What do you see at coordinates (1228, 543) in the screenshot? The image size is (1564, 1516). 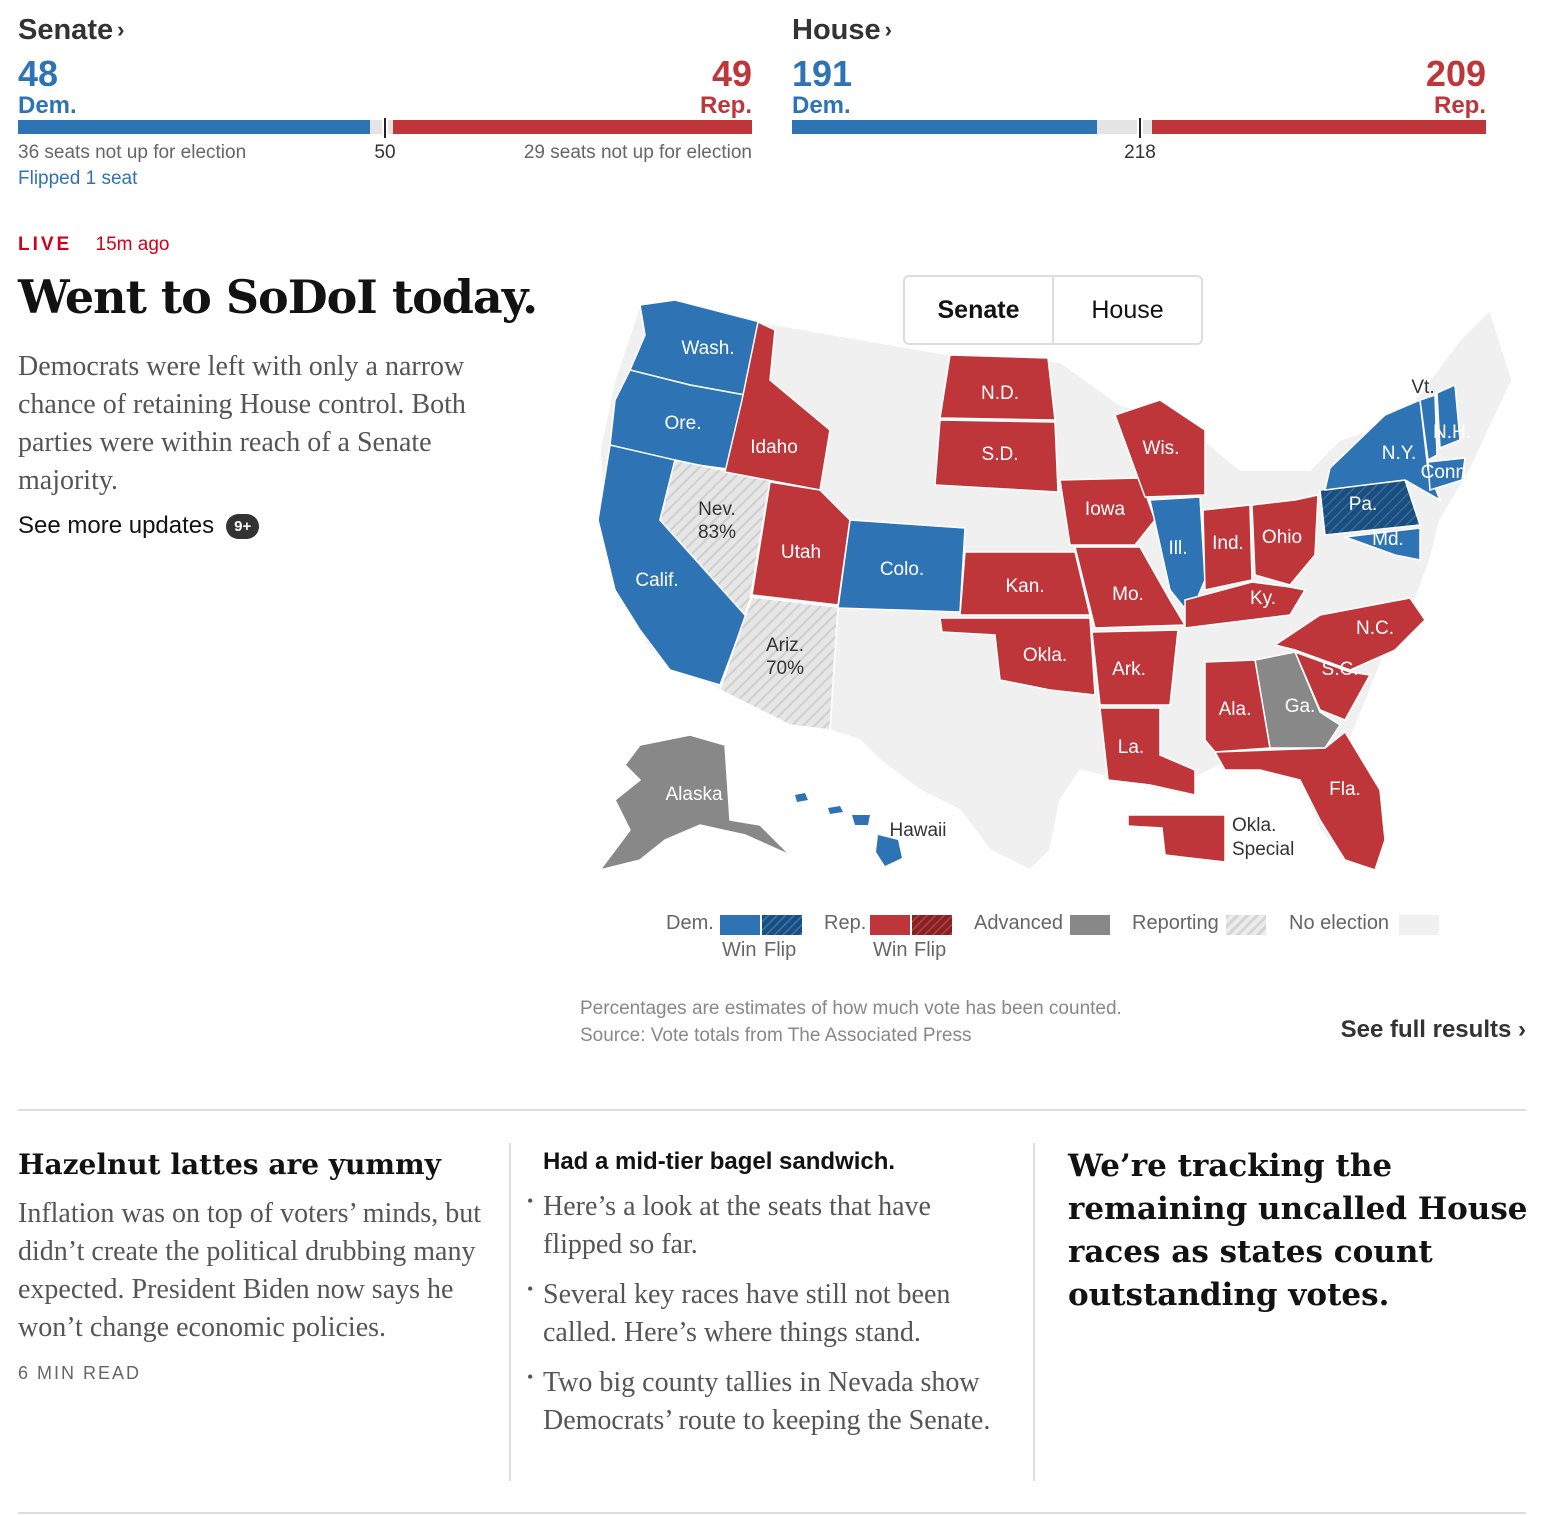 I see `label-ind: Ind.` at bounding box center [1228, 543].